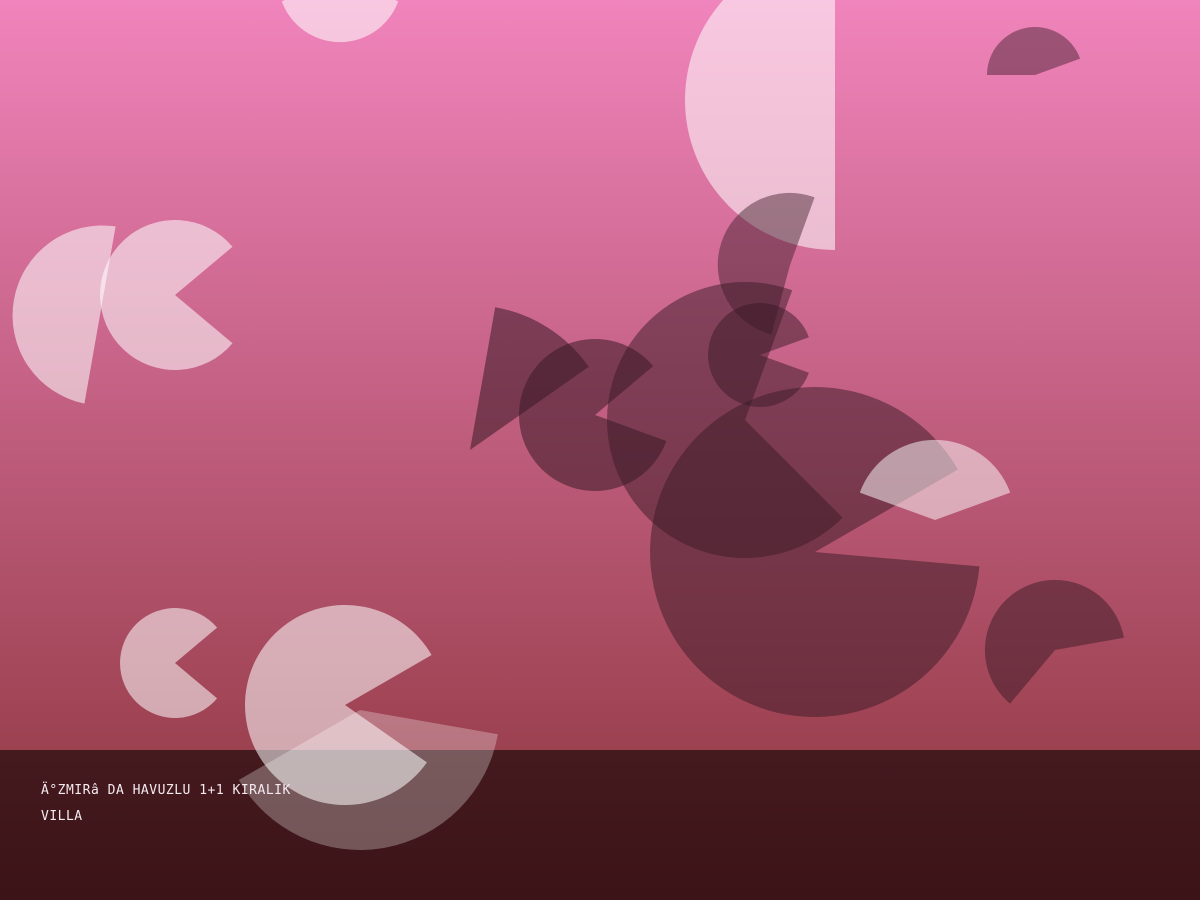 The image size is (1200, 900). Describe the element at coordinates (166, 803) in the screenshot. I see `listing-title: Ä°ZMIRâ DA HAVUZLU 1+1 KIRALIK VILLA` at that location.